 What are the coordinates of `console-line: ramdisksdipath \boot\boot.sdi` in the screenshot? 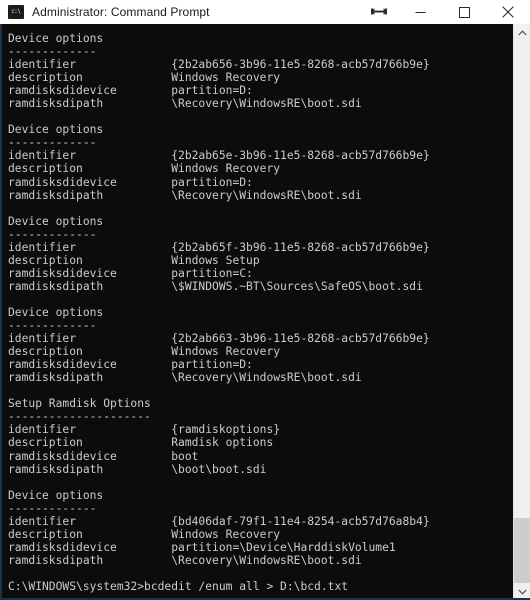 It's located at (137, 469).